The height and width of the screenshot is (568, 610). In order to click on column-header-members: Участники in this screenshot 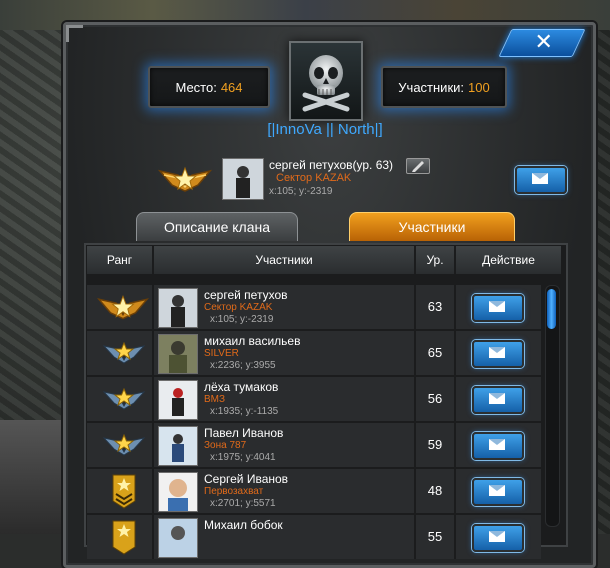, I will do `click(285, 260)`.